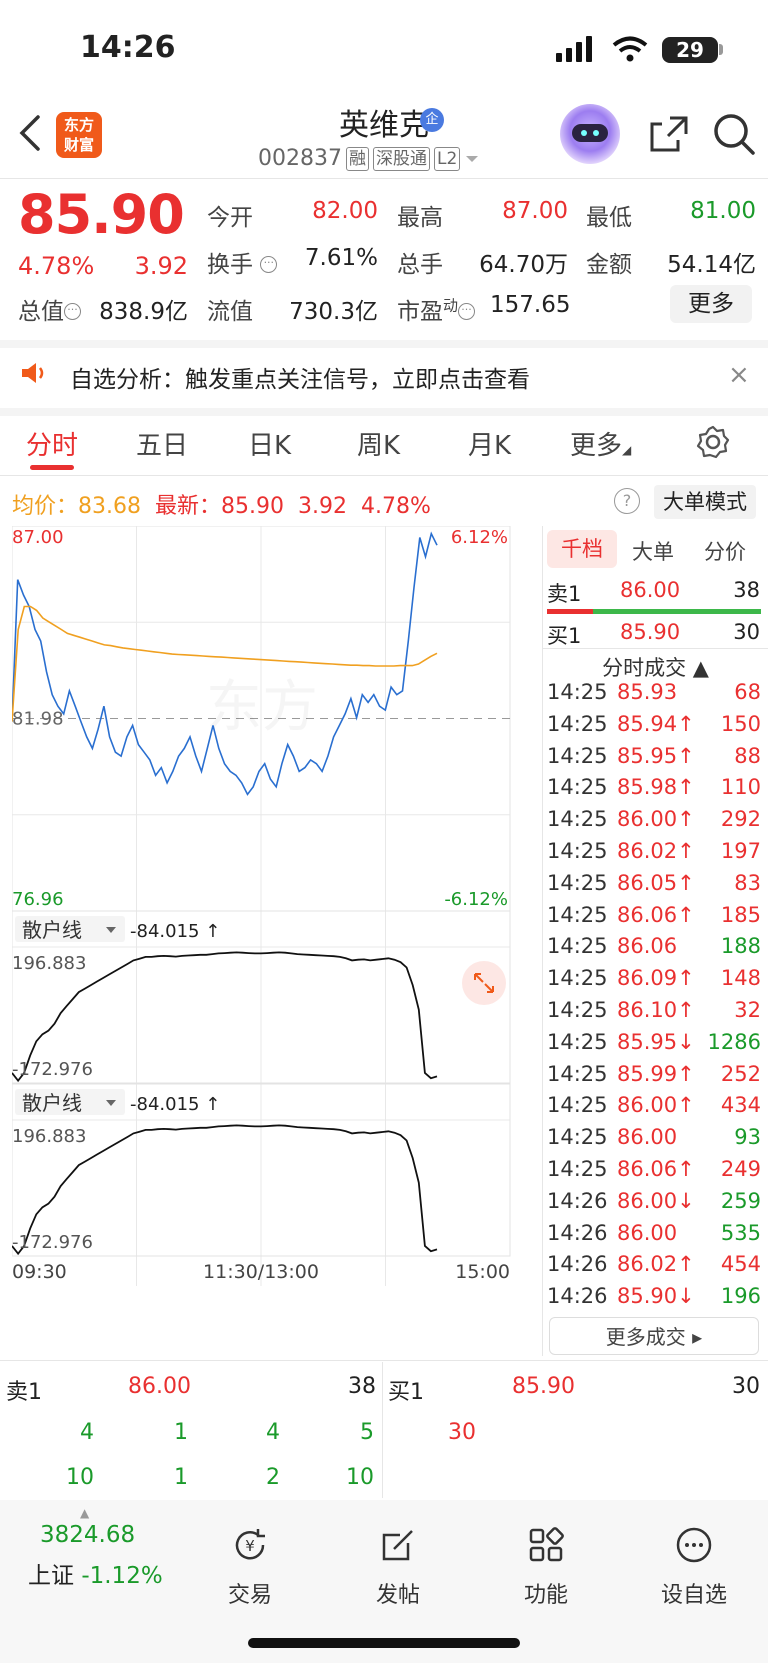 The height and width of the screenshot is (1663, 768). What do you see at coordinates (482, 1272) in the screenshot?
I see `x-label-close: 15:00` at bounding box center [482, 1272].